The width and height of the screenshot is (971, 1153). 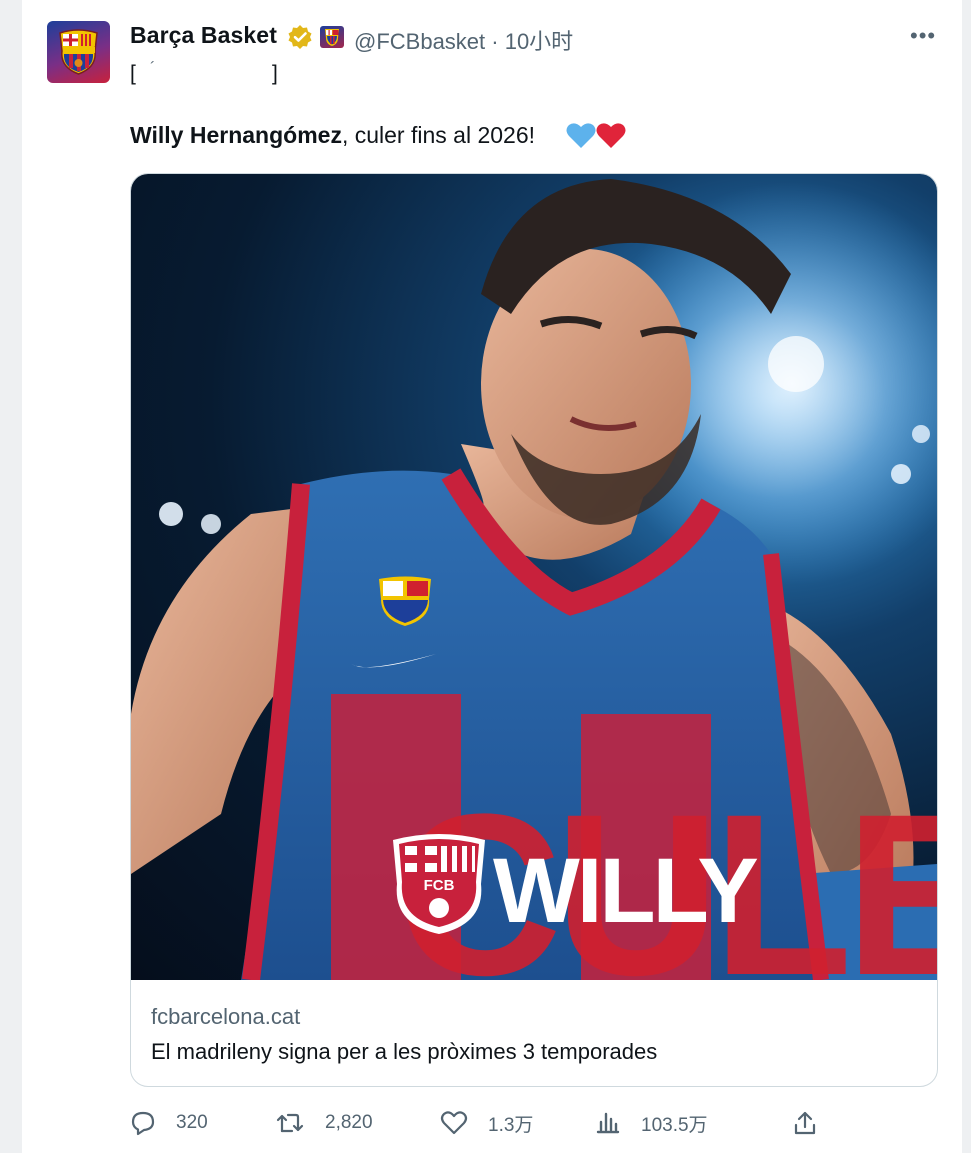 What do you see at coordinates (349, 1122) in the screenshot?
I see `retweet-count: 2,820` at bounding box center [349, 1122].